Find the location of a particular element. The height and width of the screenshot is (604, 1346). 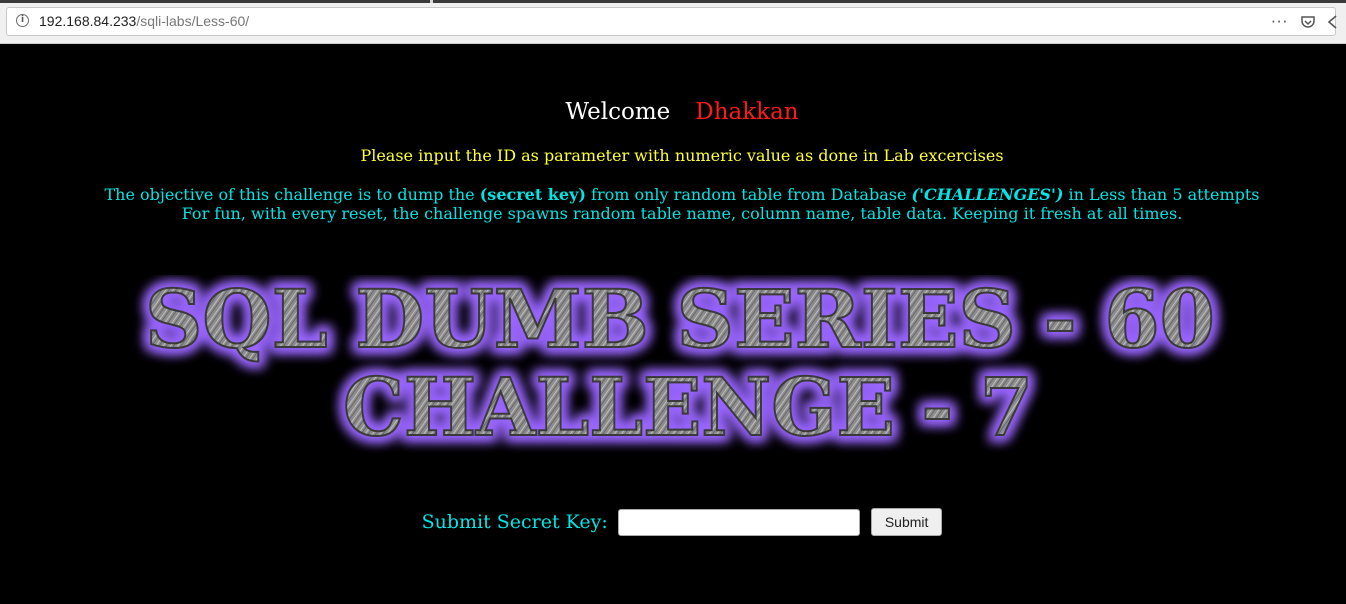

info-icon: i is located at coordinates (22, 20).